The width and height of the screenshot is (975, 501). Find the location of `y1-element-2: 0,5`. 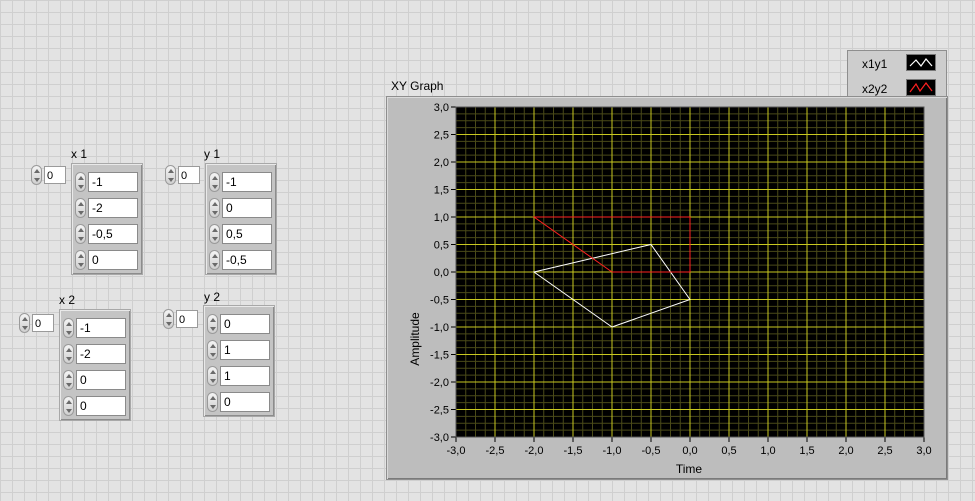

y1-element-2: 0,5 is located at coordinates (247, 234).